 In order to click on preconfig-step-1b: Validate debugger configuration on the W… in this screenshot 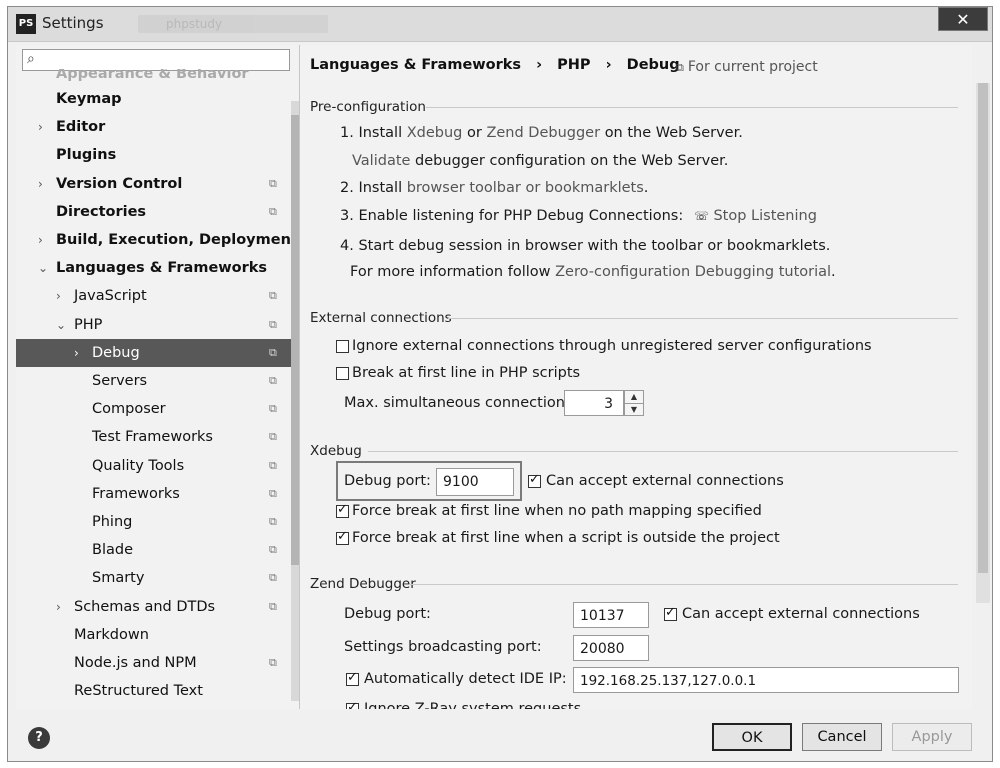, I will do `click(540, 161)`.